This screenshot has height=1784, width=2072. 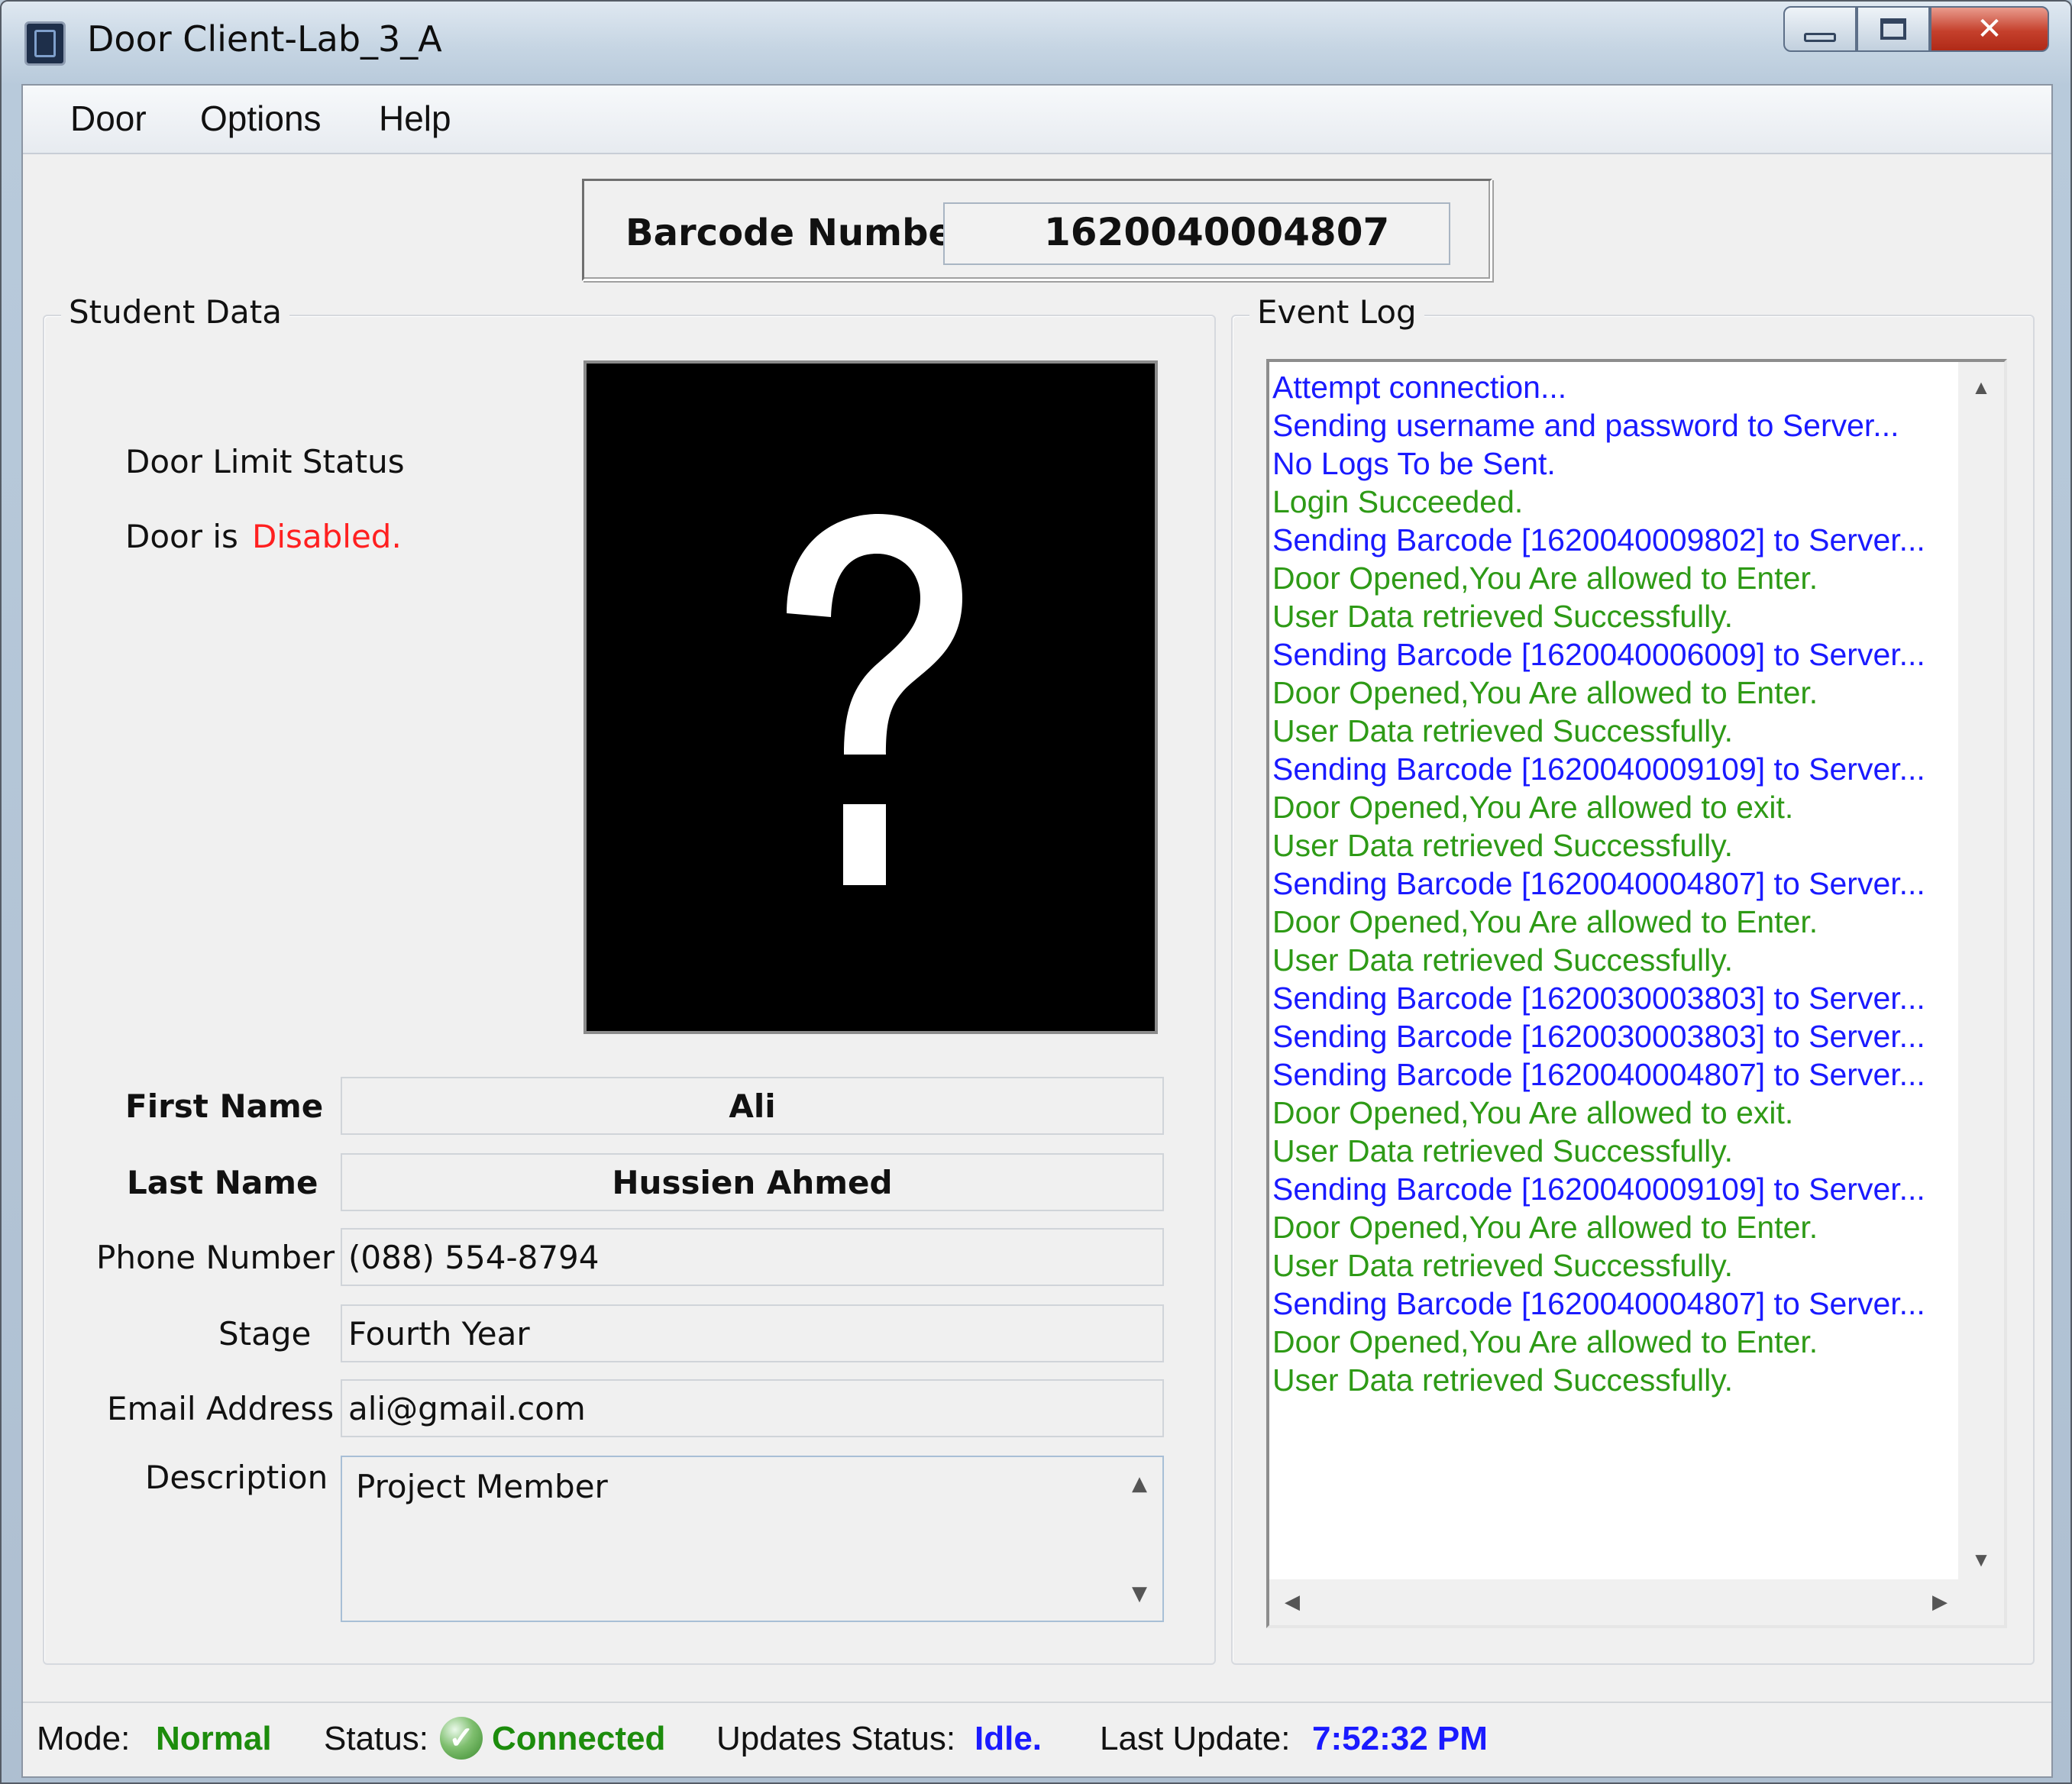 I want to click on maximize-icon, so click(x=1893, y=29).